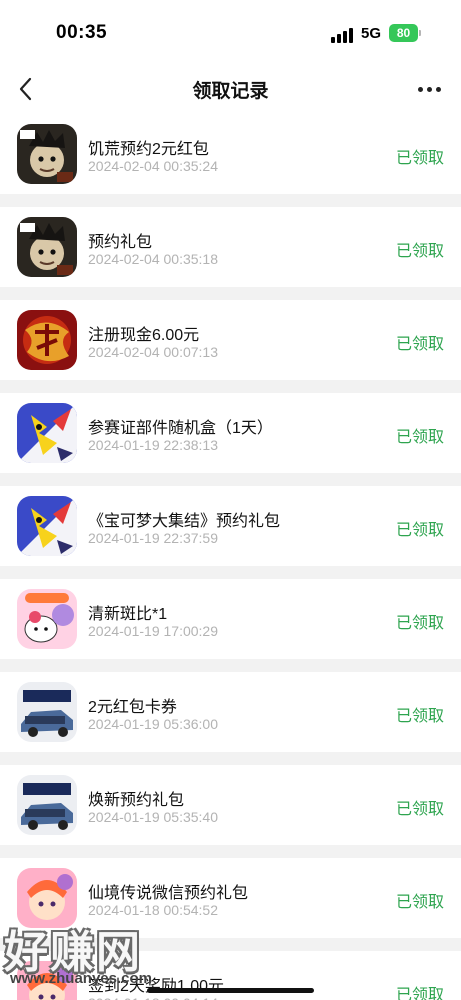 Image resolution: width=461 pixels, height=1000 pixels. Describe the element at coordinates (342, 35) in the screenshot. I see `cellular-signal-icon` at that location.